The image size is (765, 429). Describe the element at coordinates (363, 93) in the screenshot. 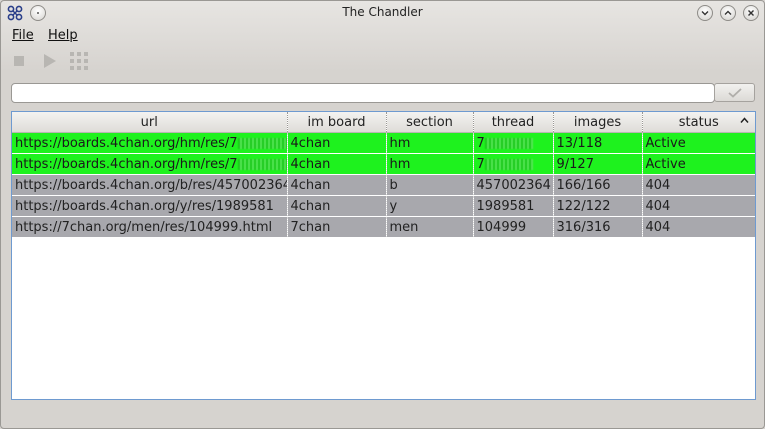

I see `thread-url-input` at that location.